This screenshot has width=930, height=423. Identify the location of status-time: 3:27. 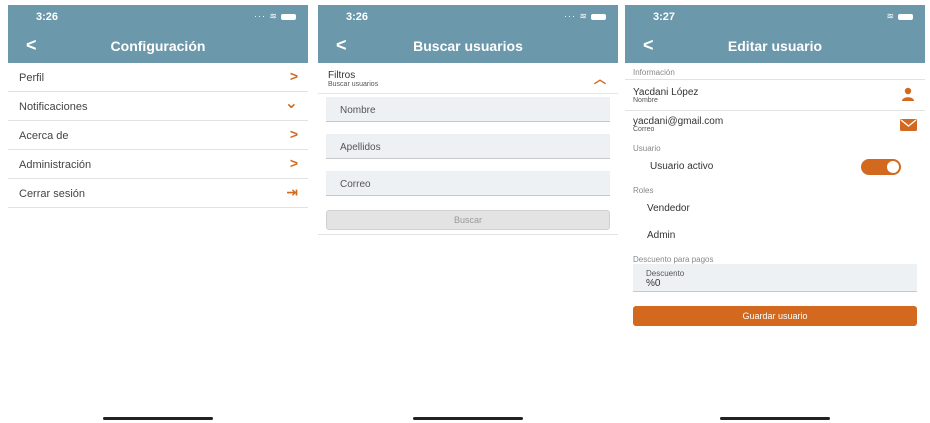
(664, 17).